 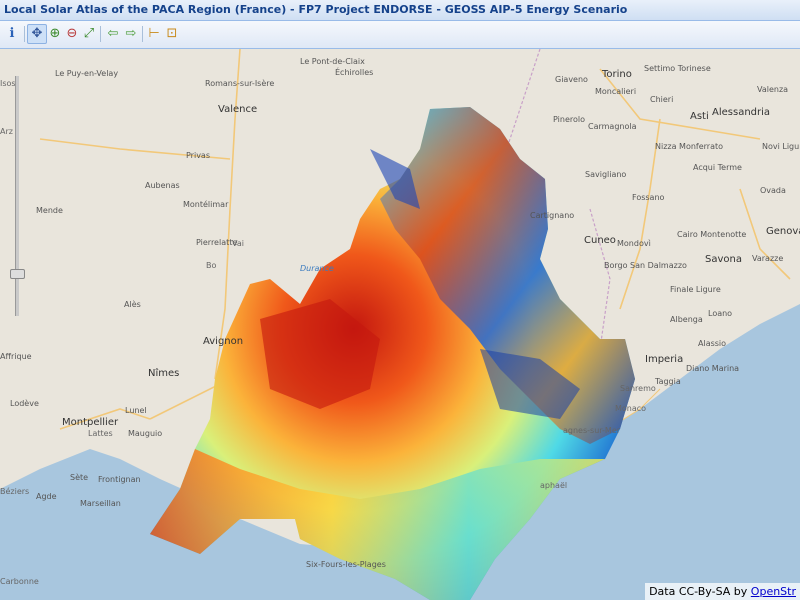 I want to click on city-label: Diano Marina, so click(x=713, y=368).